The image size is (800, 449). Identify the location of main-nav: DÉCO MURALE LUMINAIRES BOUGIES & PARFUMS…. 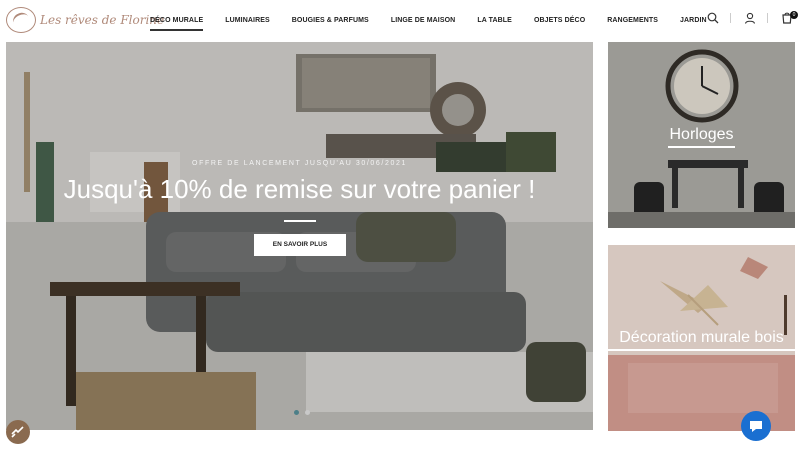
(439, 20).